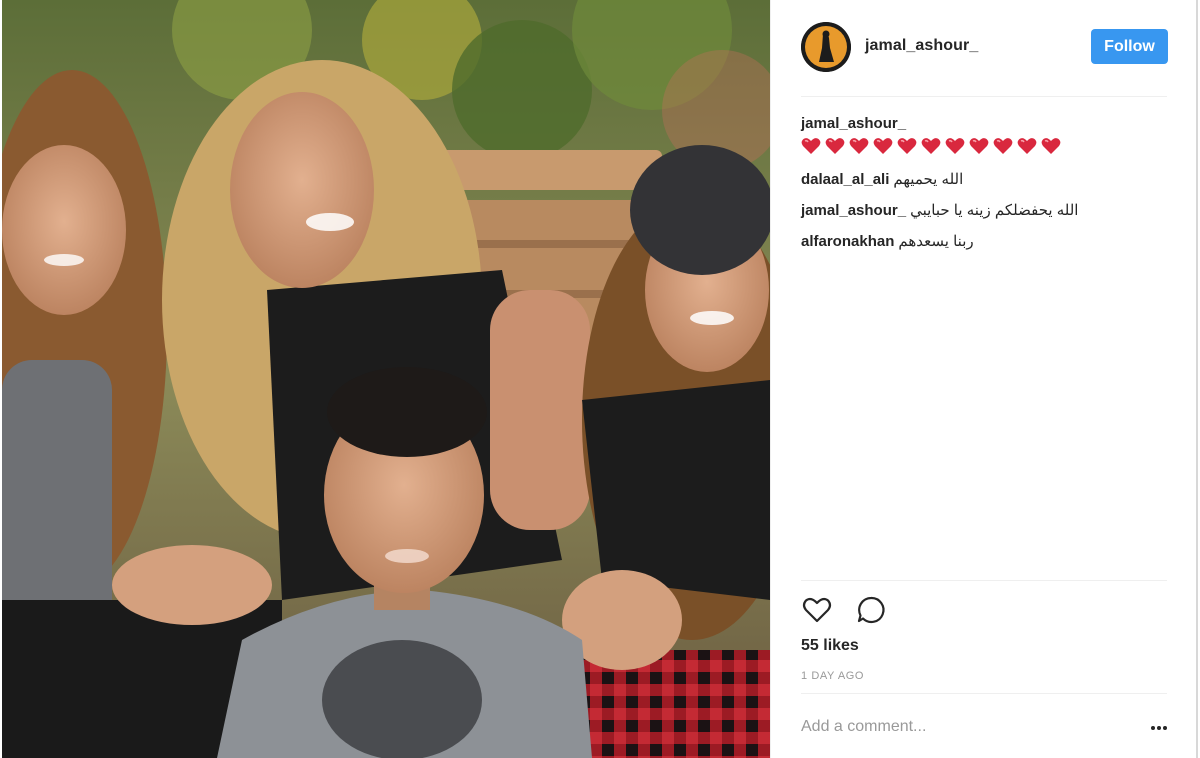  Describe the element at coordinates (853, 612) in the screenshot. I see `action-bar` at that location.